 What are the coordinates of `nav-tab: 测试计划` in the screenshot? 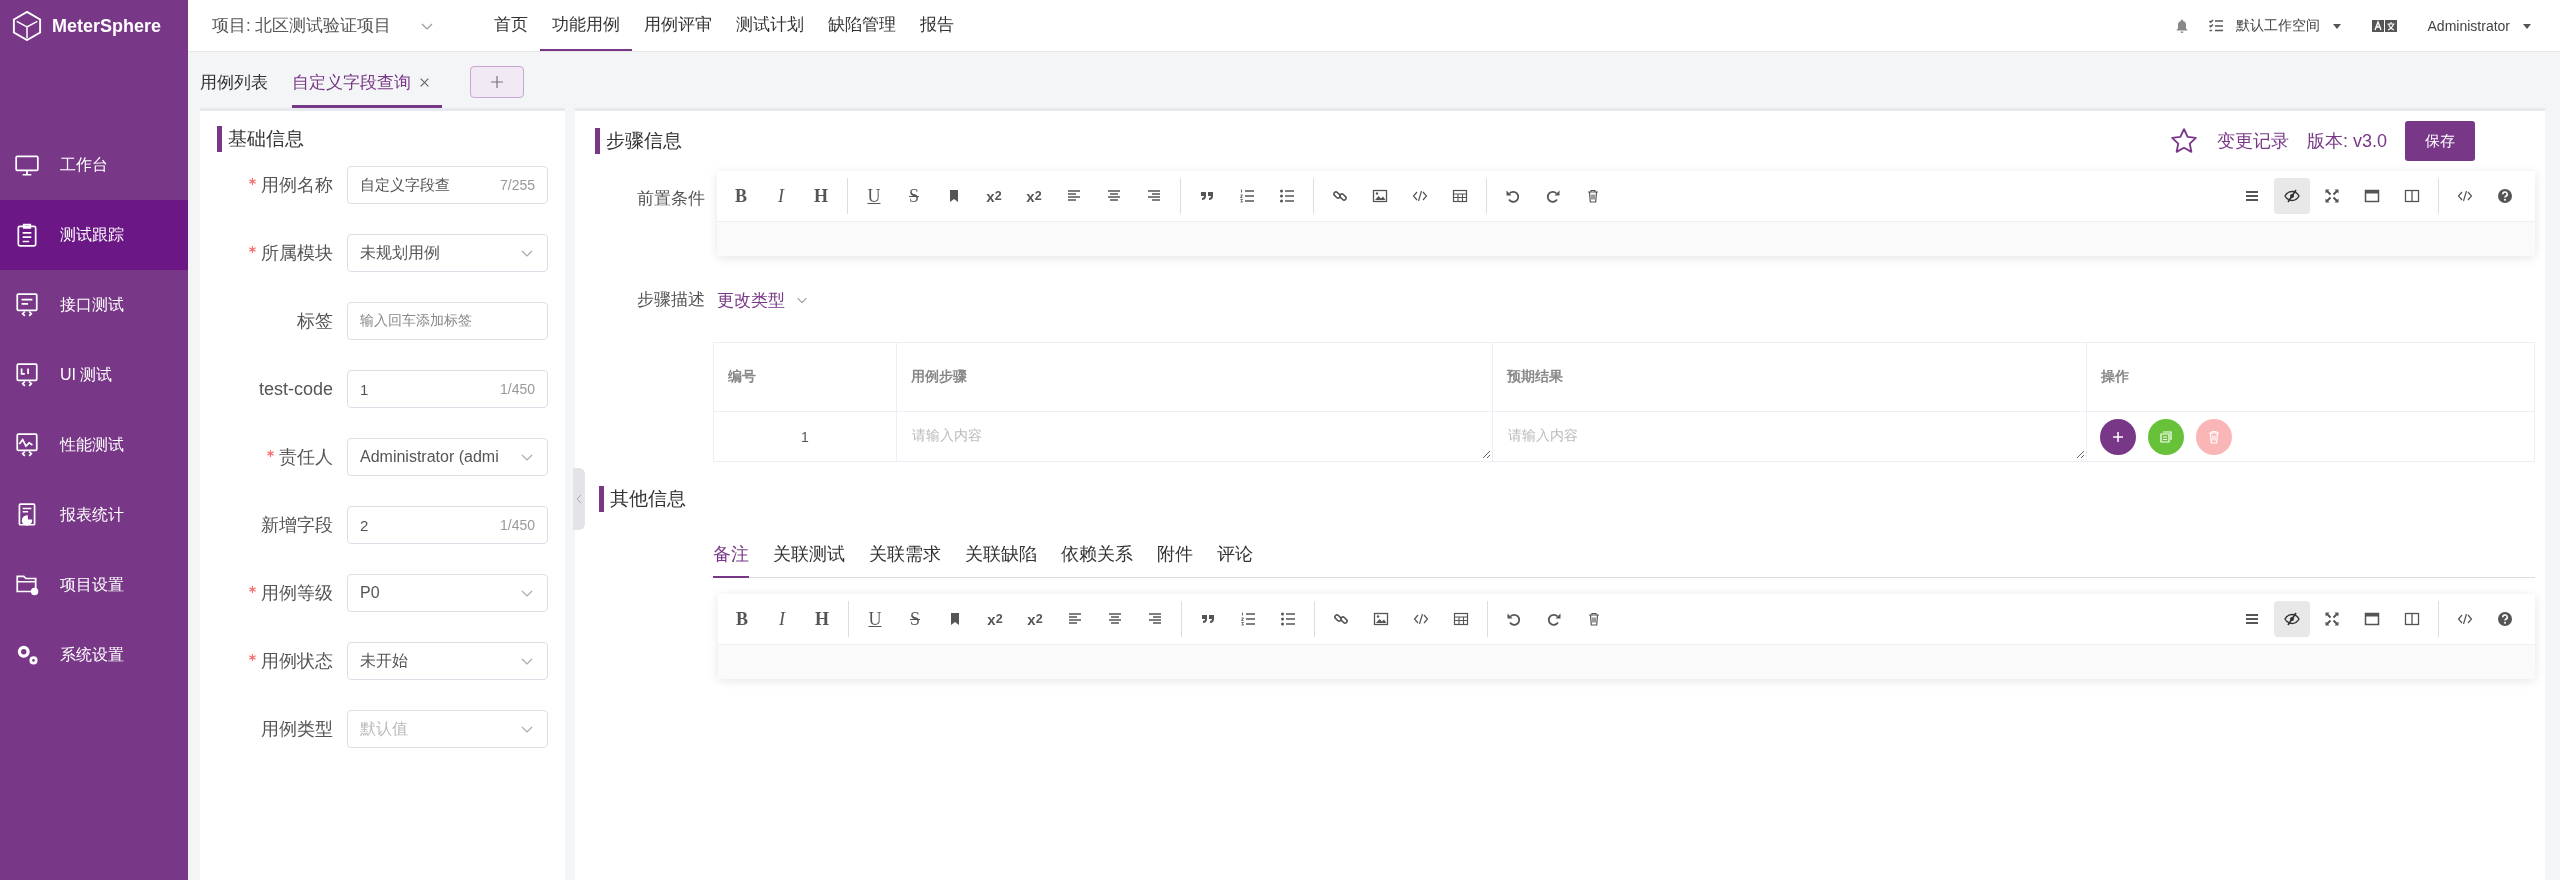 It's located at (770, 25).